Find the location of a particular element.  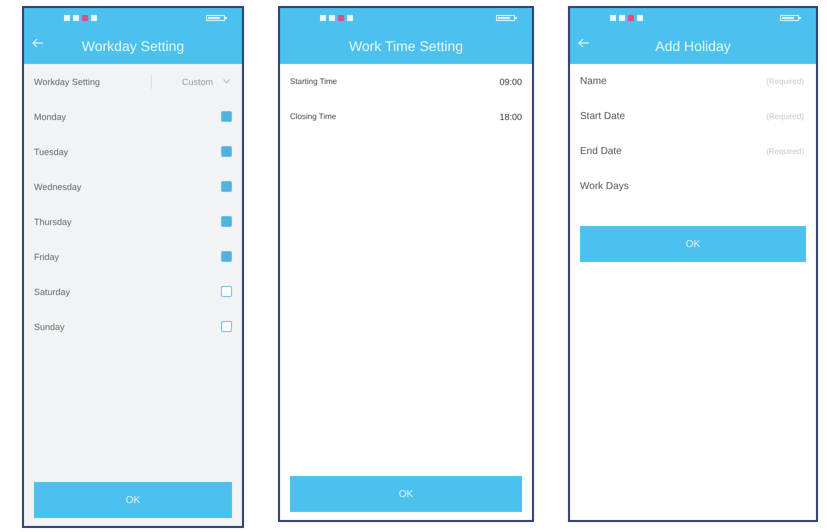

field-label: End Date is located at coordinates (601, 151).